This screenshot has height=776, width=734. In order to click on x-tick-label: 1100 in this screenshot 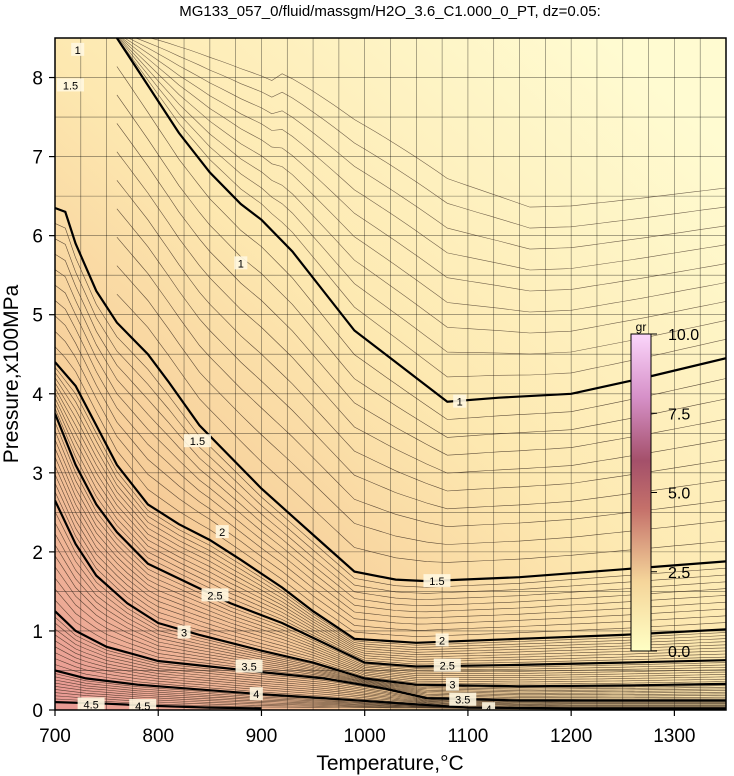, I will do `click(467, 736)`.